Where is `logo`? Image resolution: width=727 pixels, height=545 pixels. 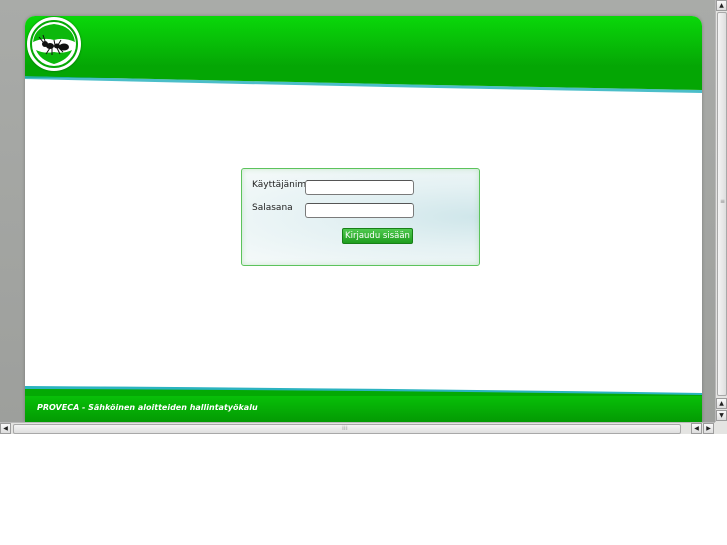 logo is located at coordinates (54, 44).